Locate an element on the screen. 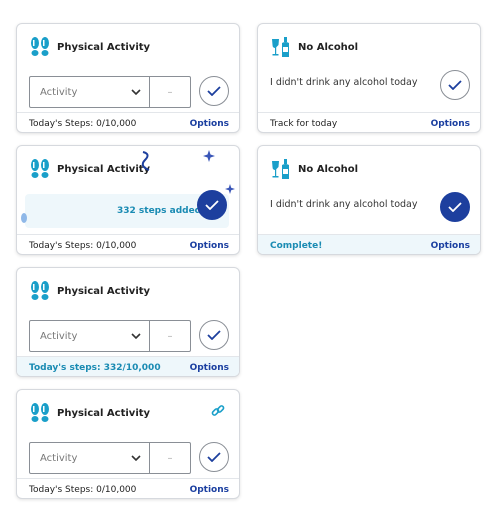  confetti-dot-icon is located at coordinates (24, 218).